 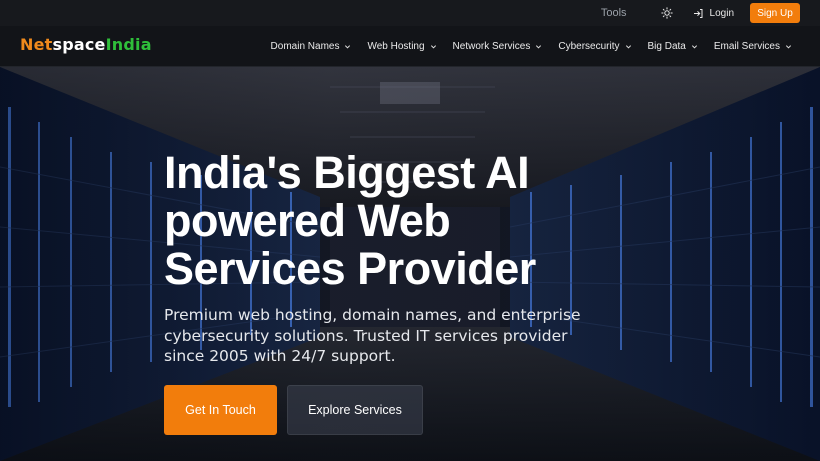 I want to click on nav-item-cybersecurity: Cybersecurity, so click(x=594, y=46).